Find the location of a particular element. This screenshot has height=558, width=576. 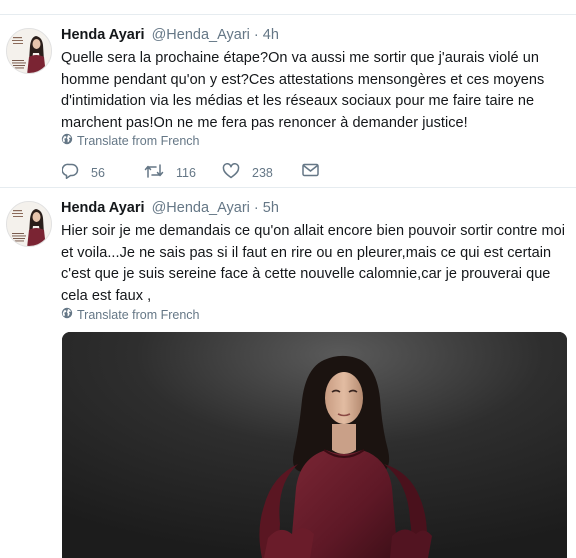

like-button: 238 is located at coordinates (247, 172).